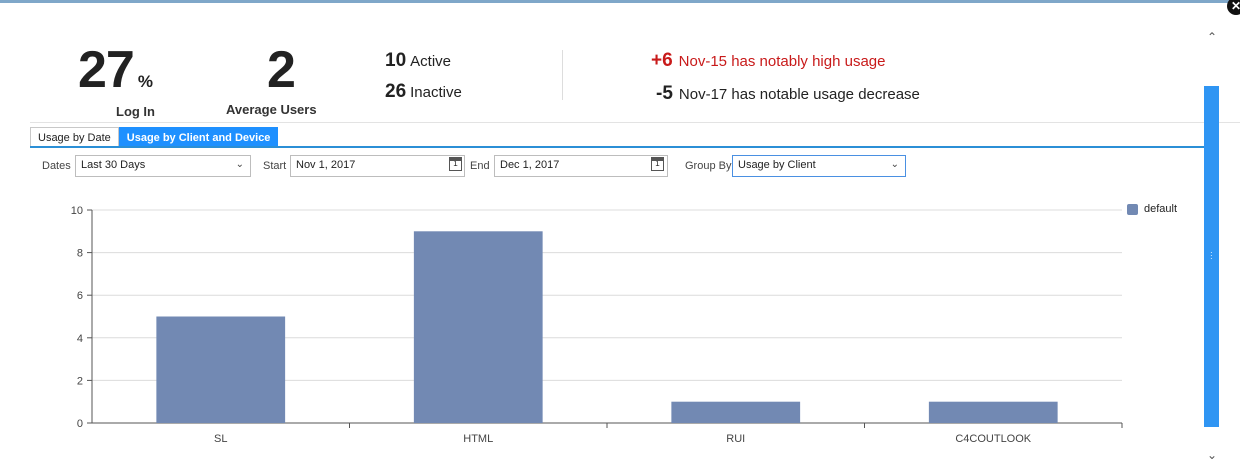 The width and height of the screenshot is (1240, 461). What do you see at coordinates (377, 166) in the screenshot?
I see `start-date-field: Nov 1, 2017` at bounding box center [377, 166].